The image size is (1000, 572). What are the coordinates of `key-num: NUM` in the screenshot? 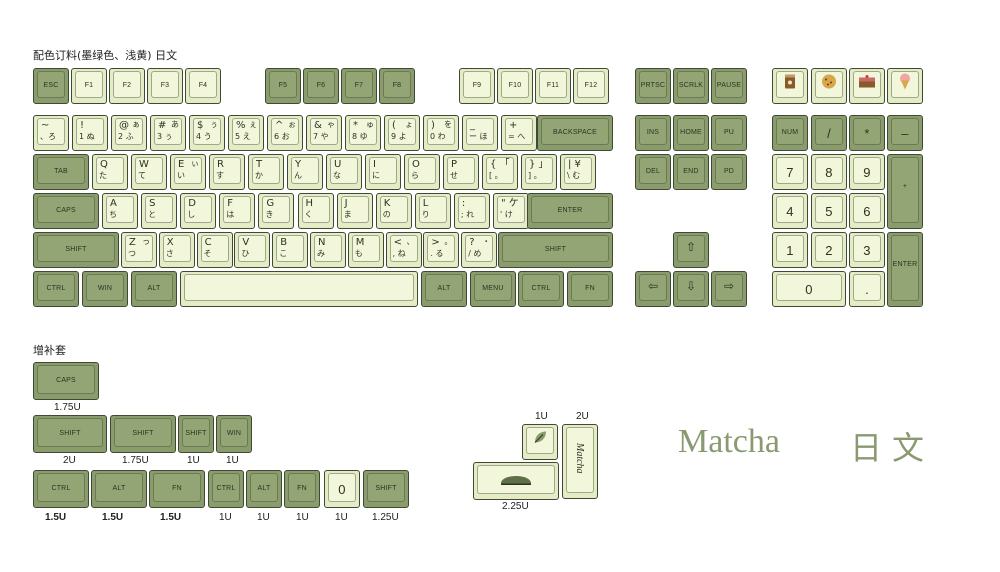 It's located at (790, 133).